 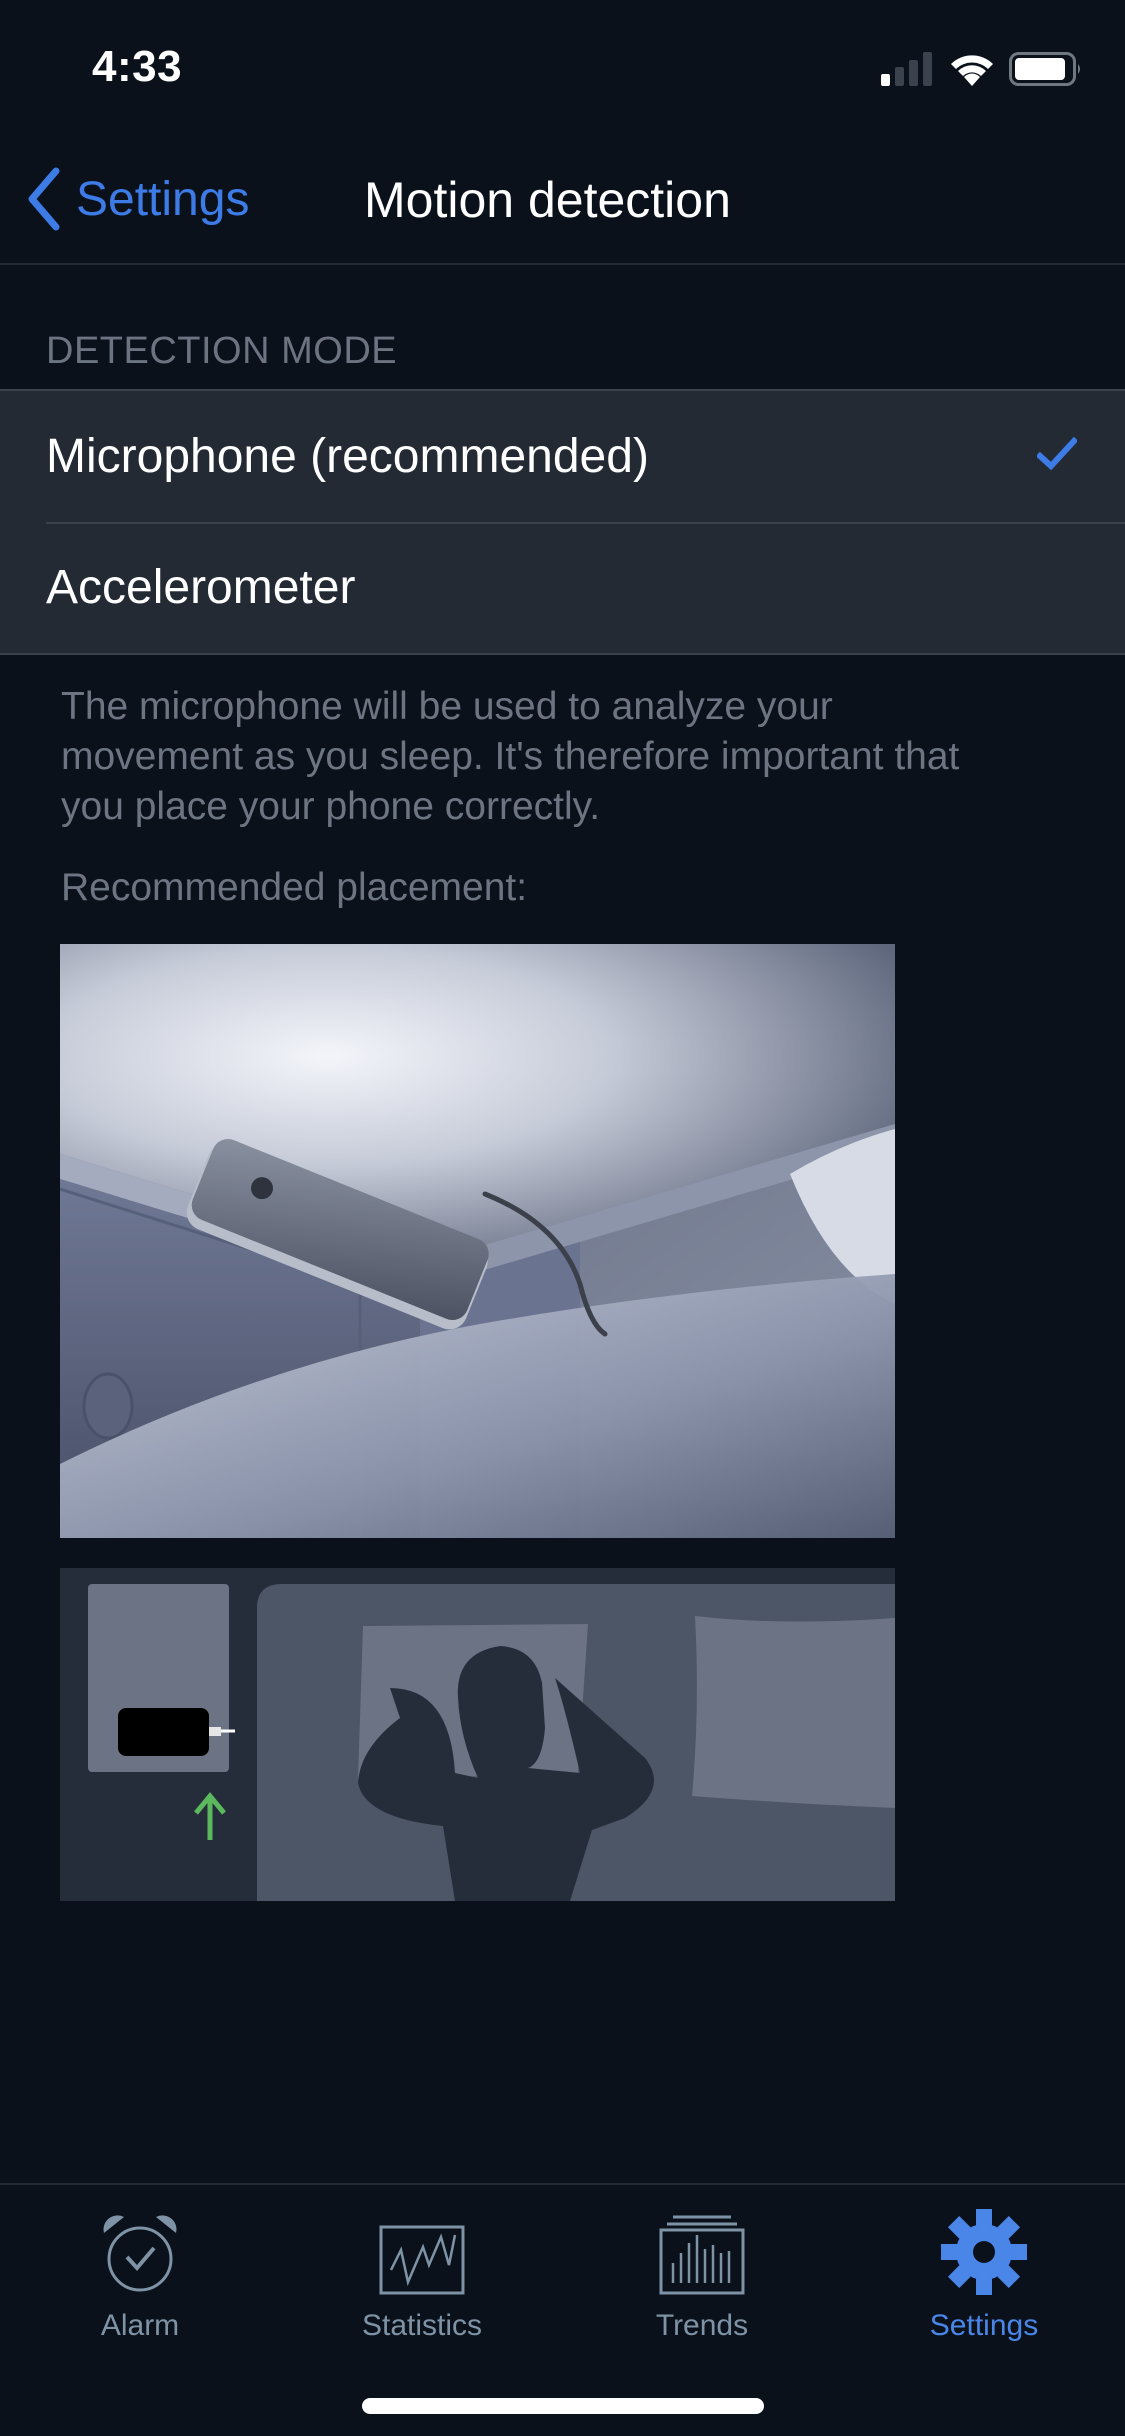 What do you see at coordinates (140, 2253) in the screenshot?
I see `alarm-clock-icon` at bounding box center [140, 2253].